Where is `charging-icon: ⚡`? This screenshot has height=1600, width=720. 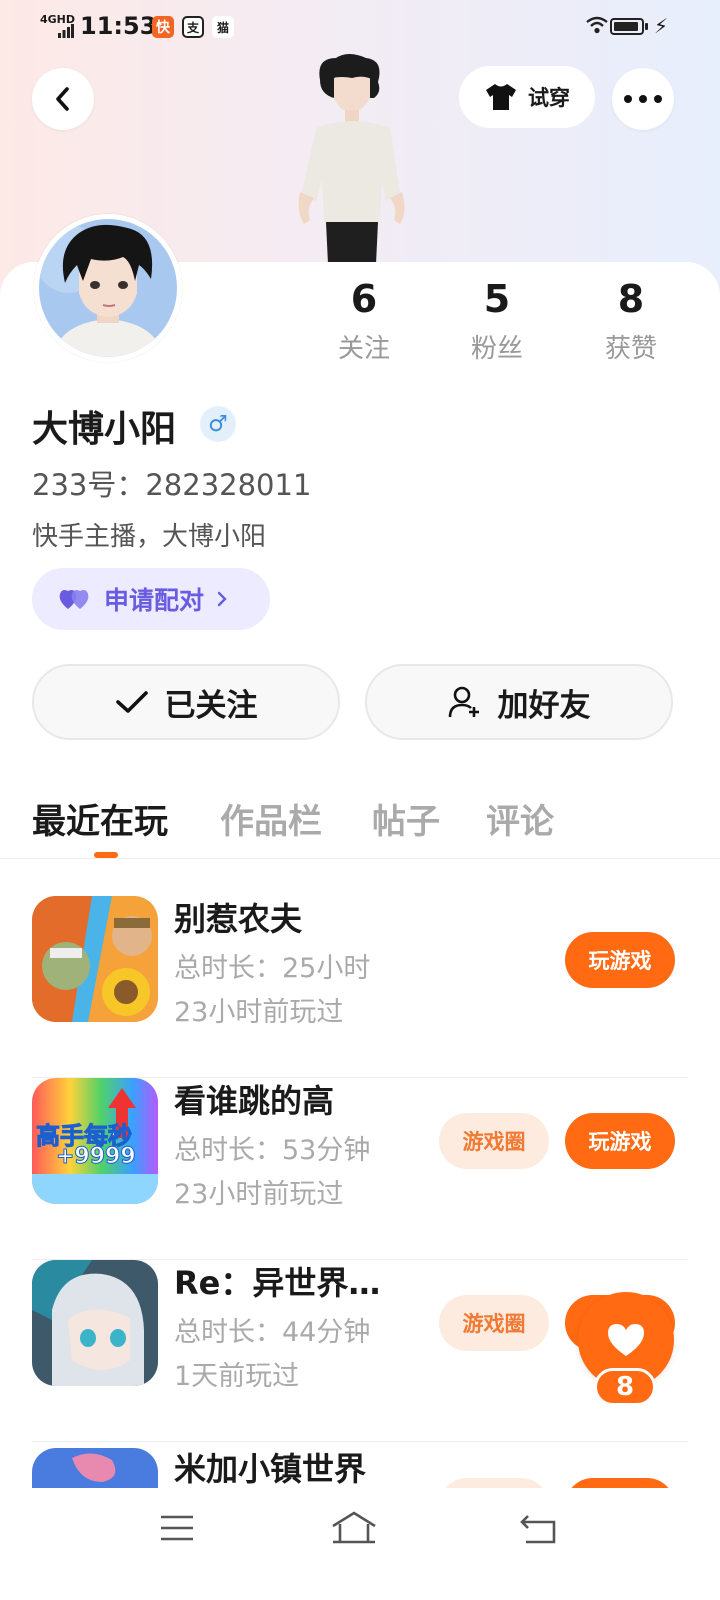 charging-icon: ⚡ is located at coordinates (661, 26).